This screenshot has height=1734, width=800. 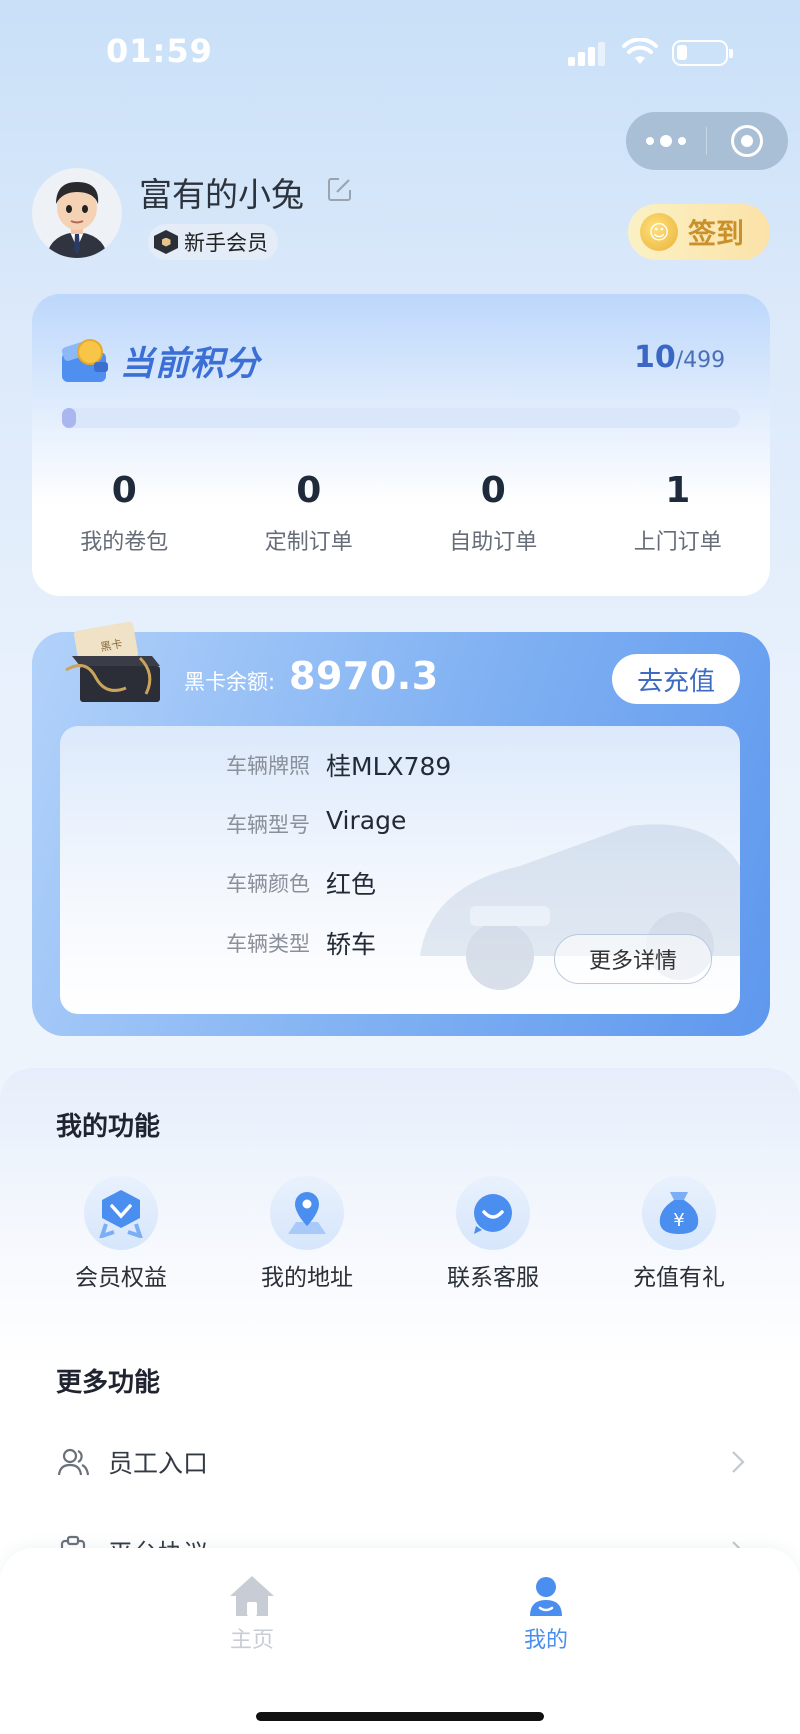 I want to click on func-member-benefits: 会员权益, so click(x=121, y=1234).